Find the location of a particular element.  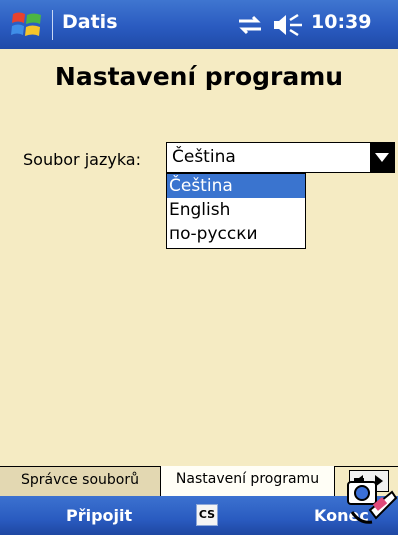

app-title: Datis is located at coordinates (90, 22).